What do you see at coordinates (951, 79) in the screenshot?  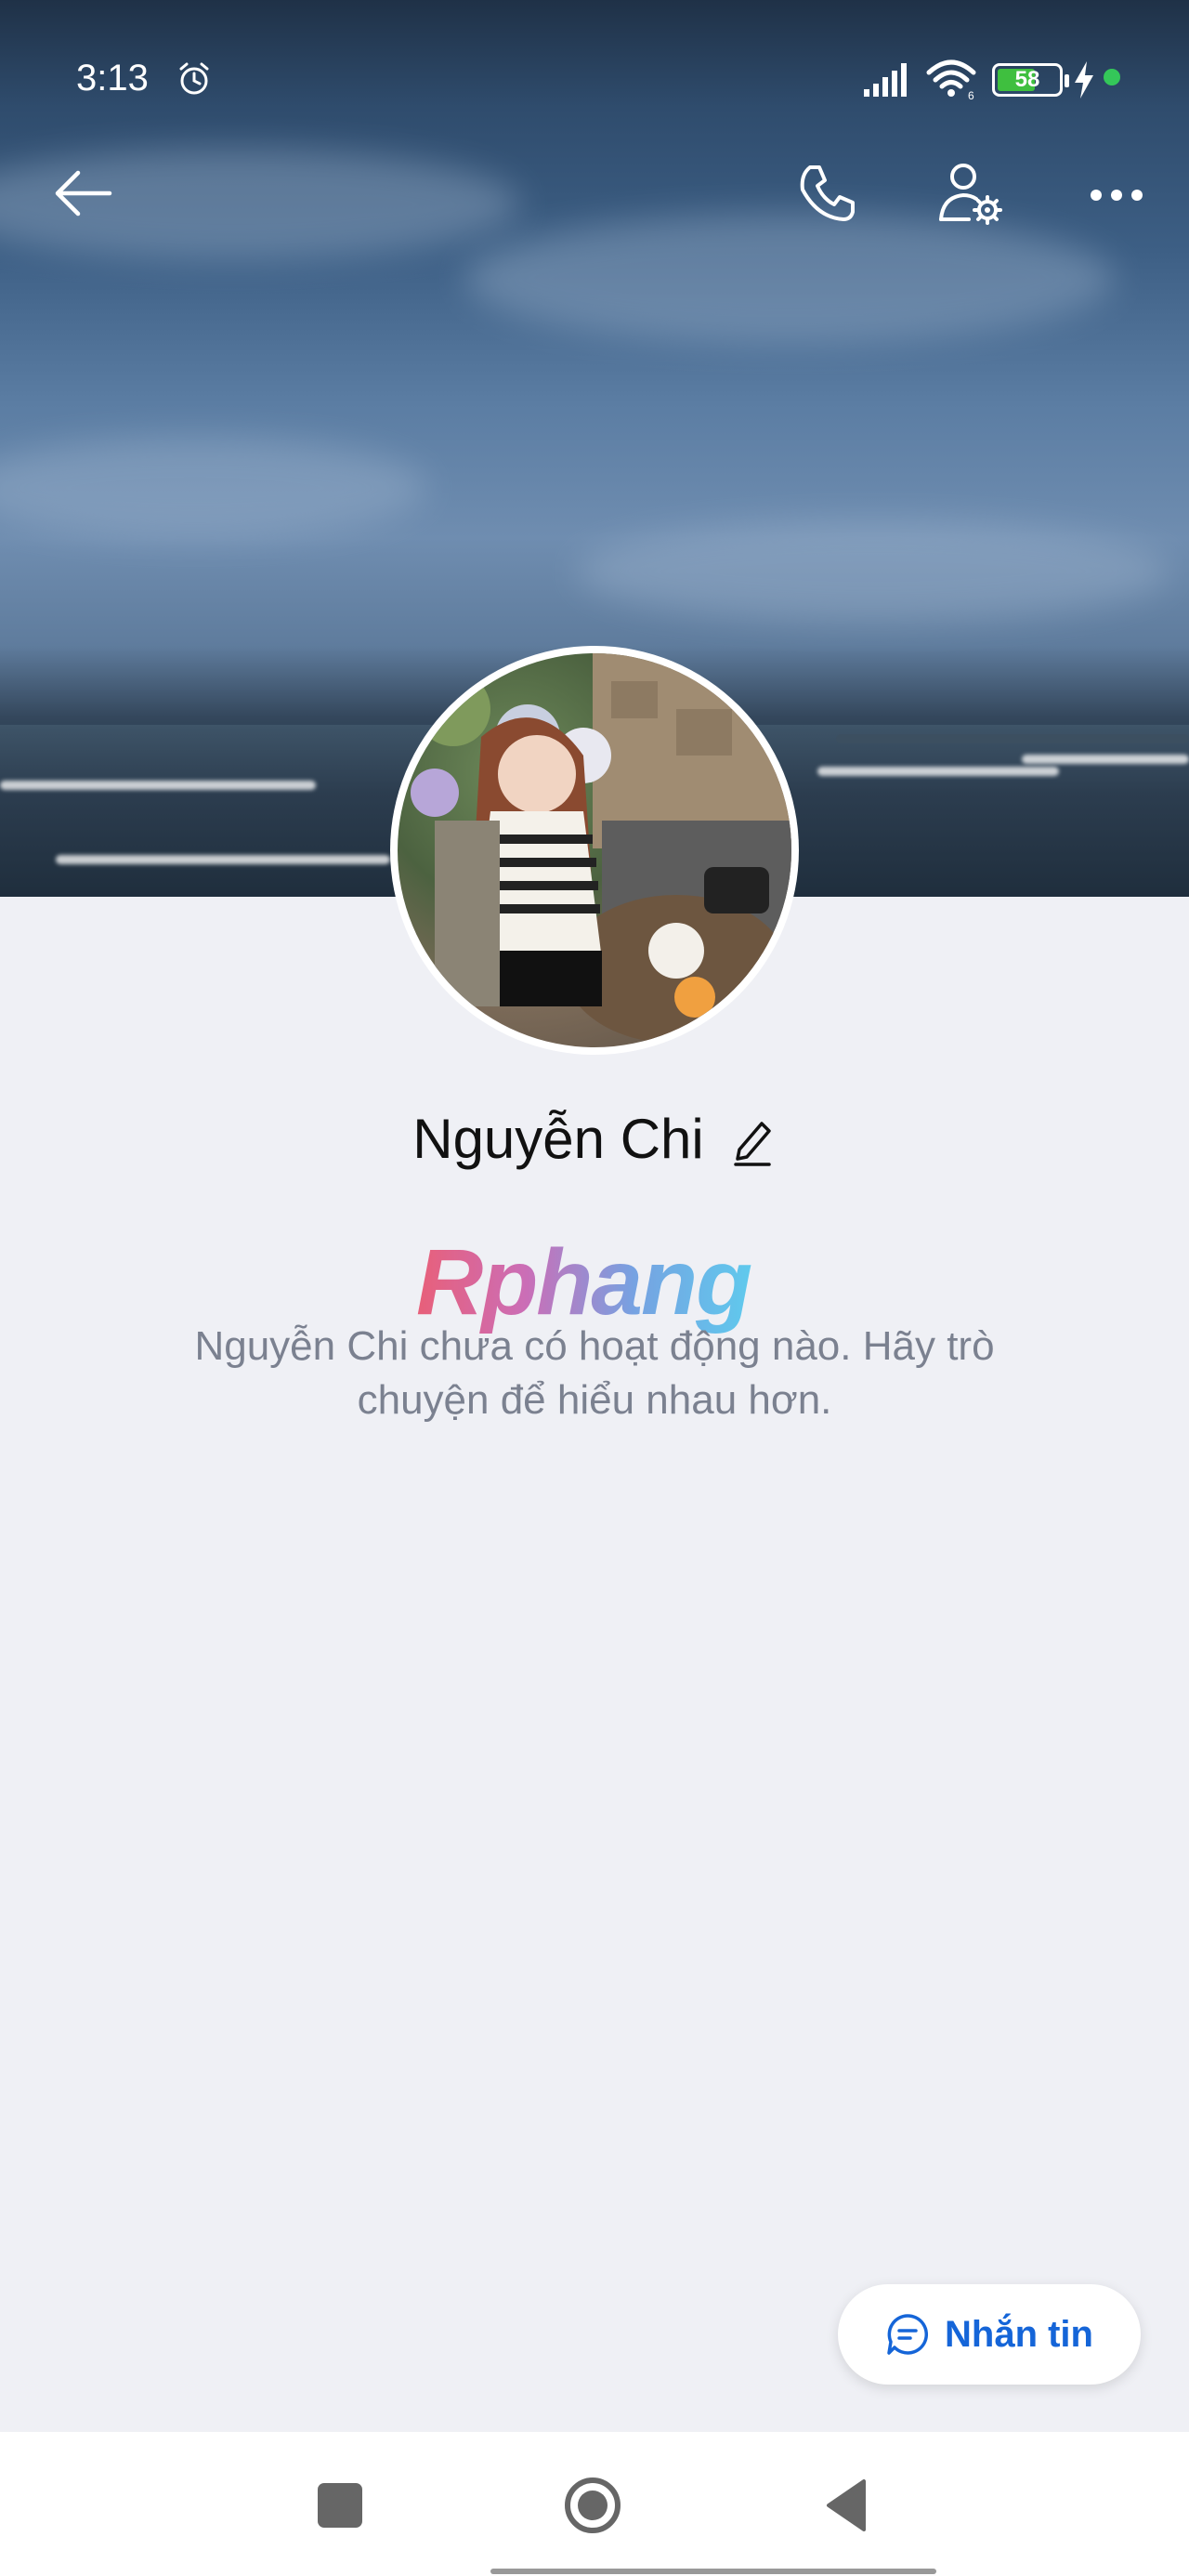 I see `wifi-icon: 6` at bounding box center [951, 79].